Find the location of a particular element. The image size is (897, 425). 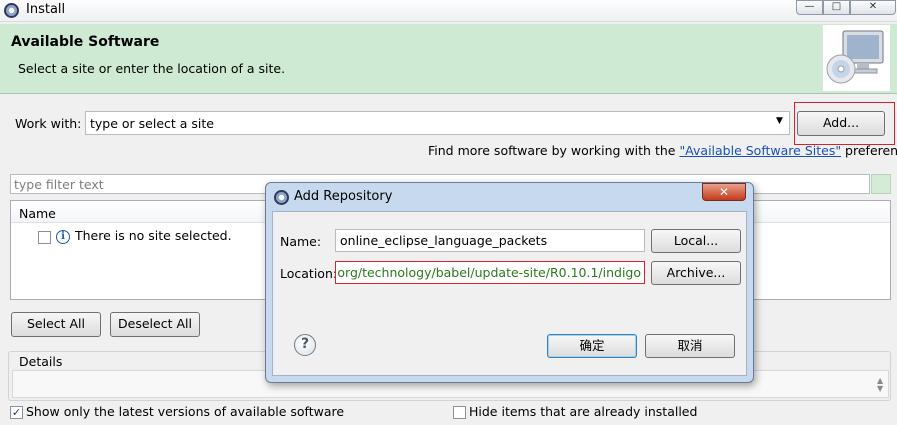

page-title: Available Software is located at coordinates (85, 42).